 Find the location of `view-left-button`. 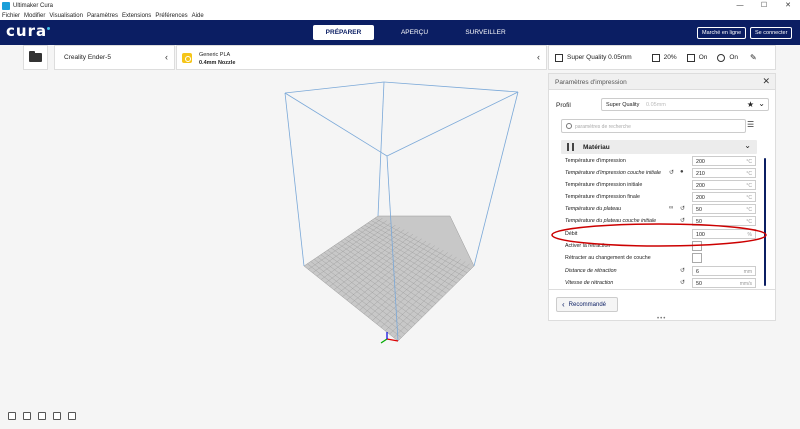

view-left-button is located at coordinates (57, 416).